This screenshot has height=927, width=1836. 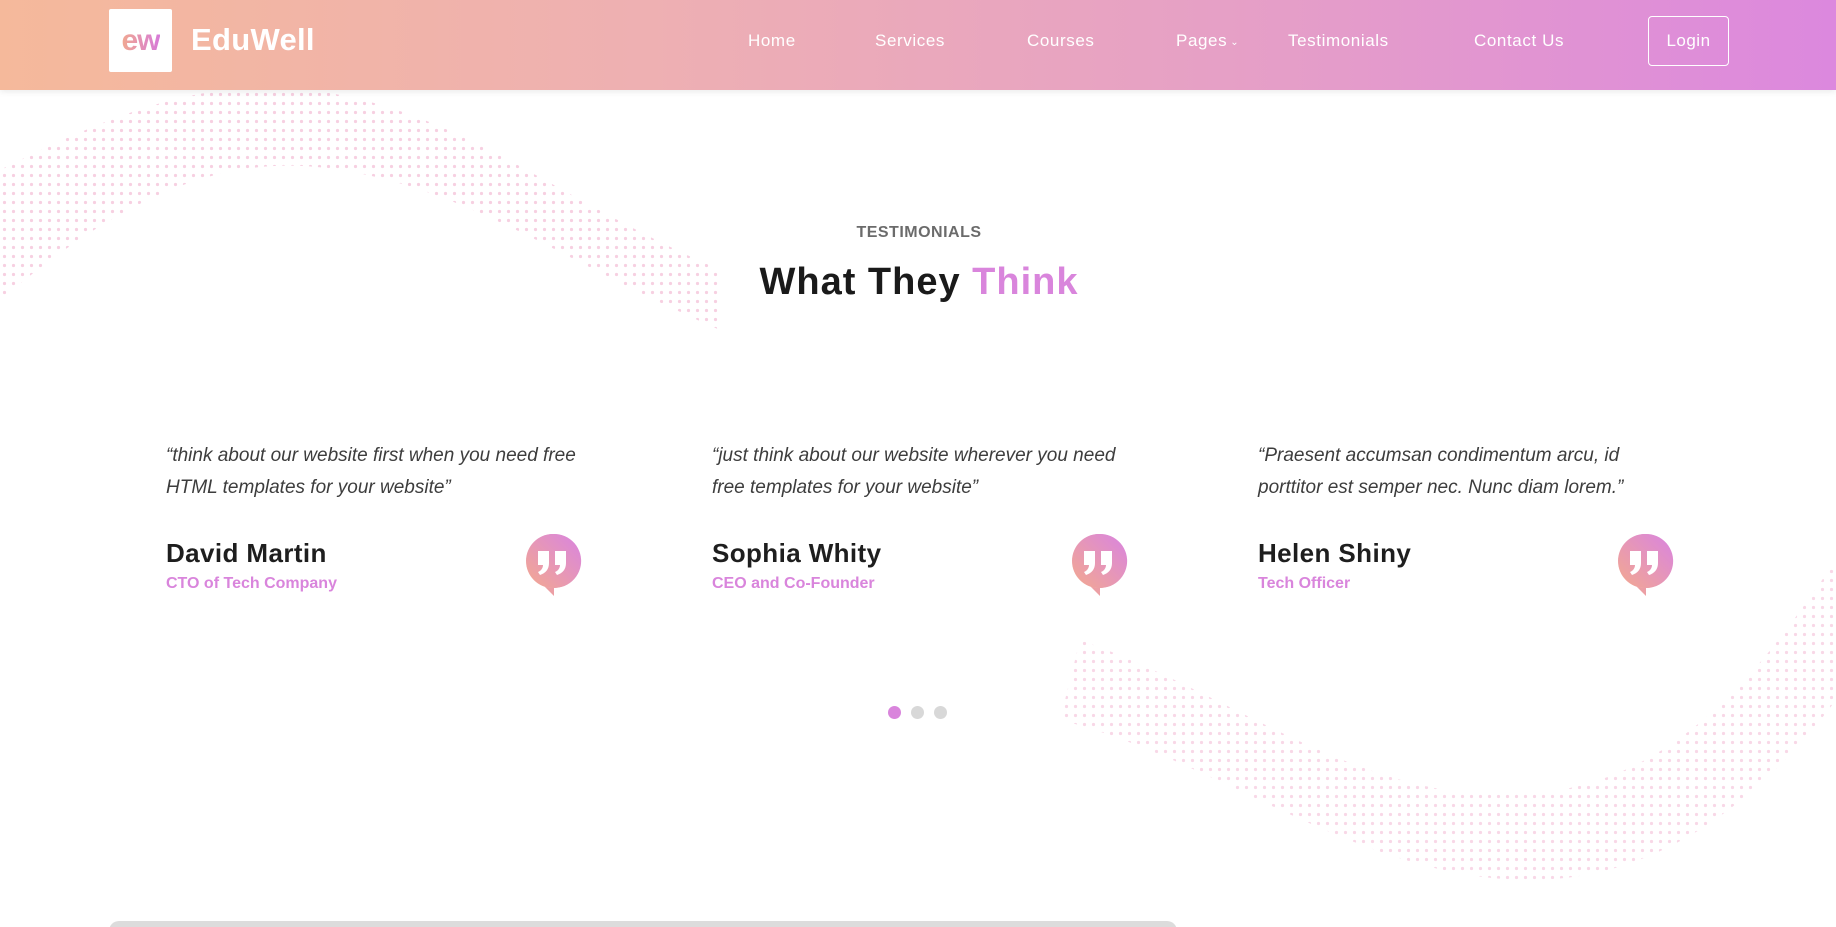 I want to click on testimonial-role: CEO and Co-Founder, so click(x=793, y=583).